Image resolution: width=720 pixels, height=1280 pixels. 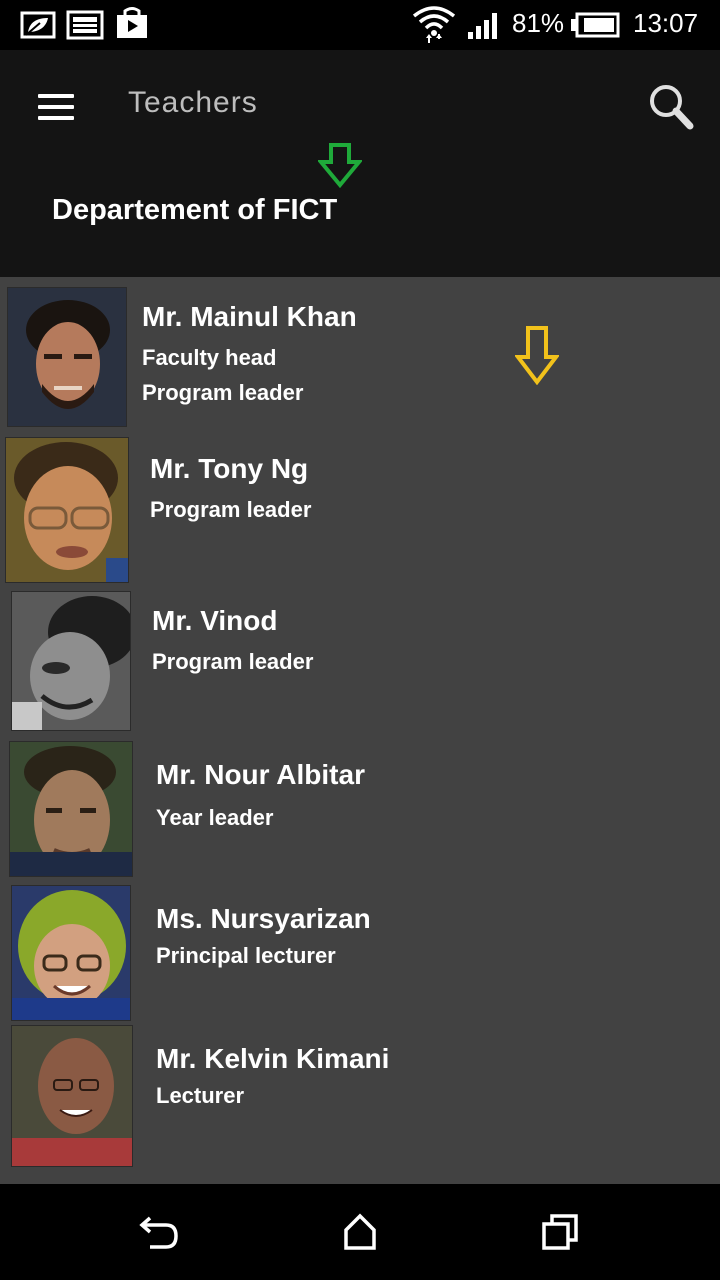 I want to click on teacher-name: Mr. Nour Albitar, so click(x=260, y=774).